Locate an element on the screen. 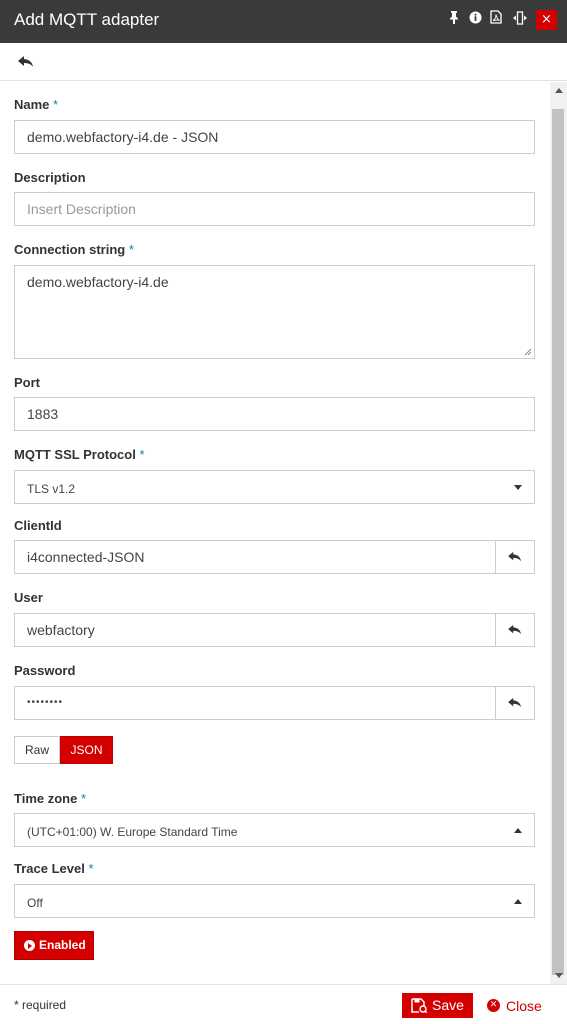 The height and width of the screenshot is (1024, 567). trace-level-label: Trace Level * is located at coordinates (54, 868).